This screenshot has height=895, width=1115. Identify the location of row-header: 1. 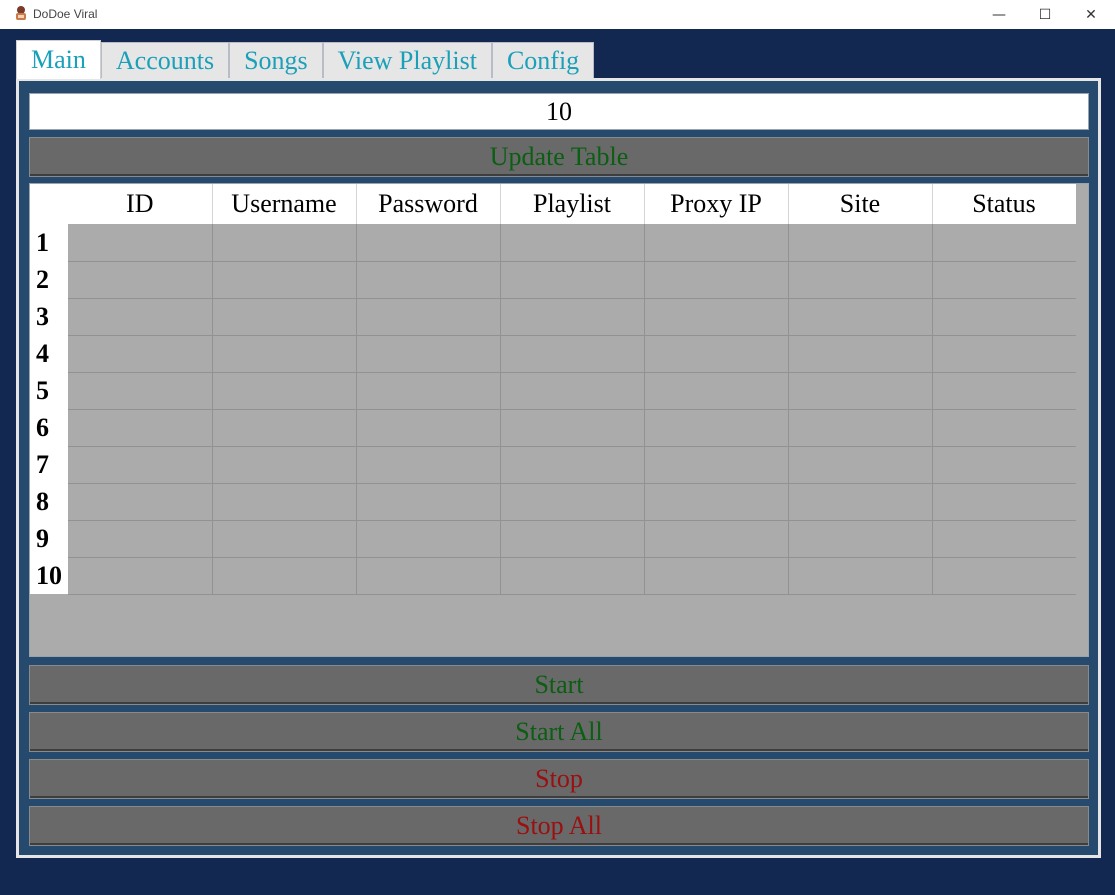
(49, 242).